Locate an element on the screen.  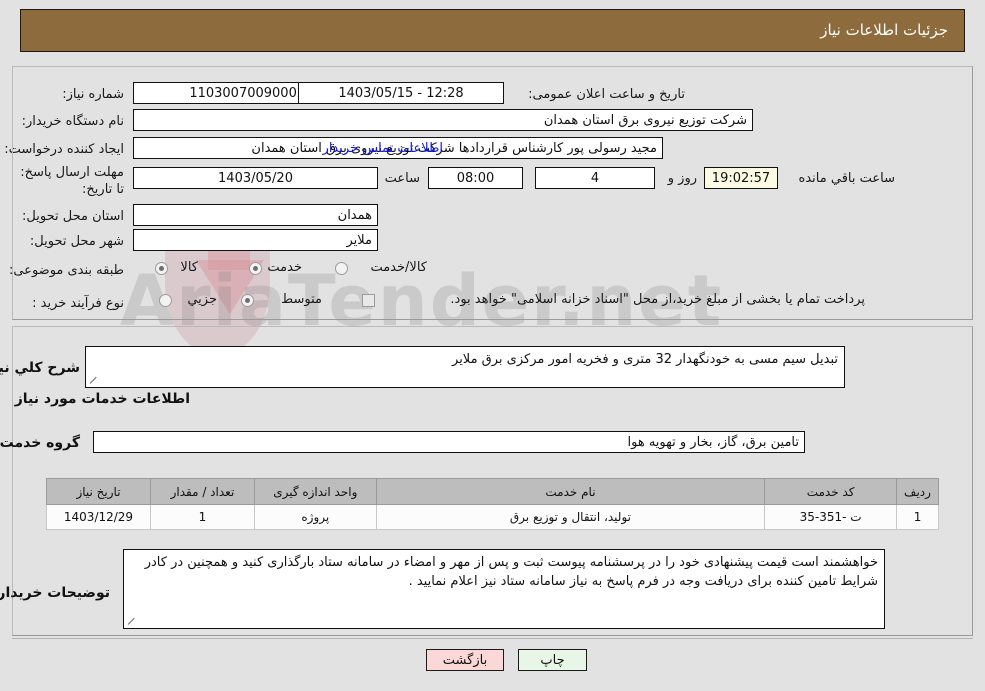
service-group-label: گروه خدمت: is located at coordinates (40, 443).